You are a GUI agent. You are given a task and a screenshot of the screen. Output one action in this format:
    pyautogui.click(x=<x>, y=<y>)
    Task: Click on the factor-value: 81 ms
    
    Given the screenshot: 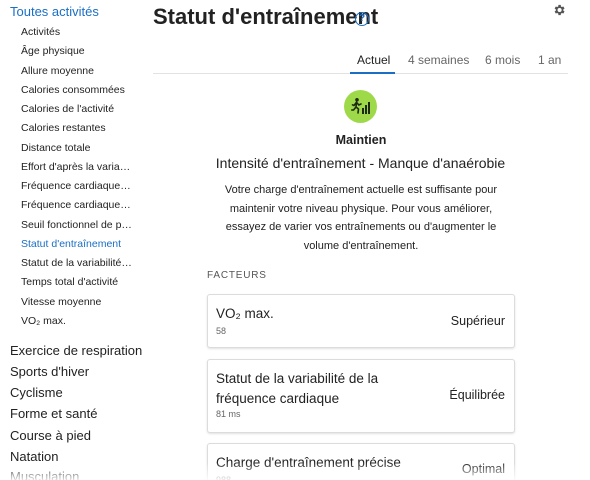 What is the action you would take?
    pyautogui.click(x=228, y=414)
    